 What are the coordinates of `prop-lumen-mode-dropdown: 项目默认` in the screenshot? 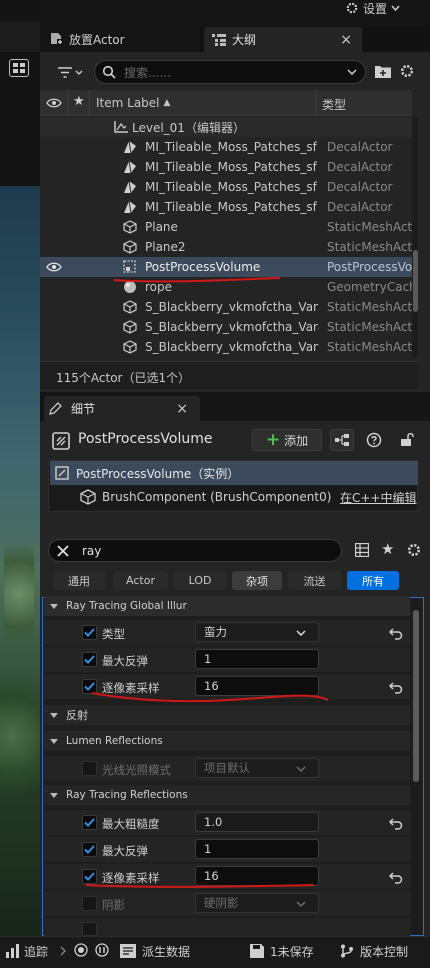 It's located at (257, 768).